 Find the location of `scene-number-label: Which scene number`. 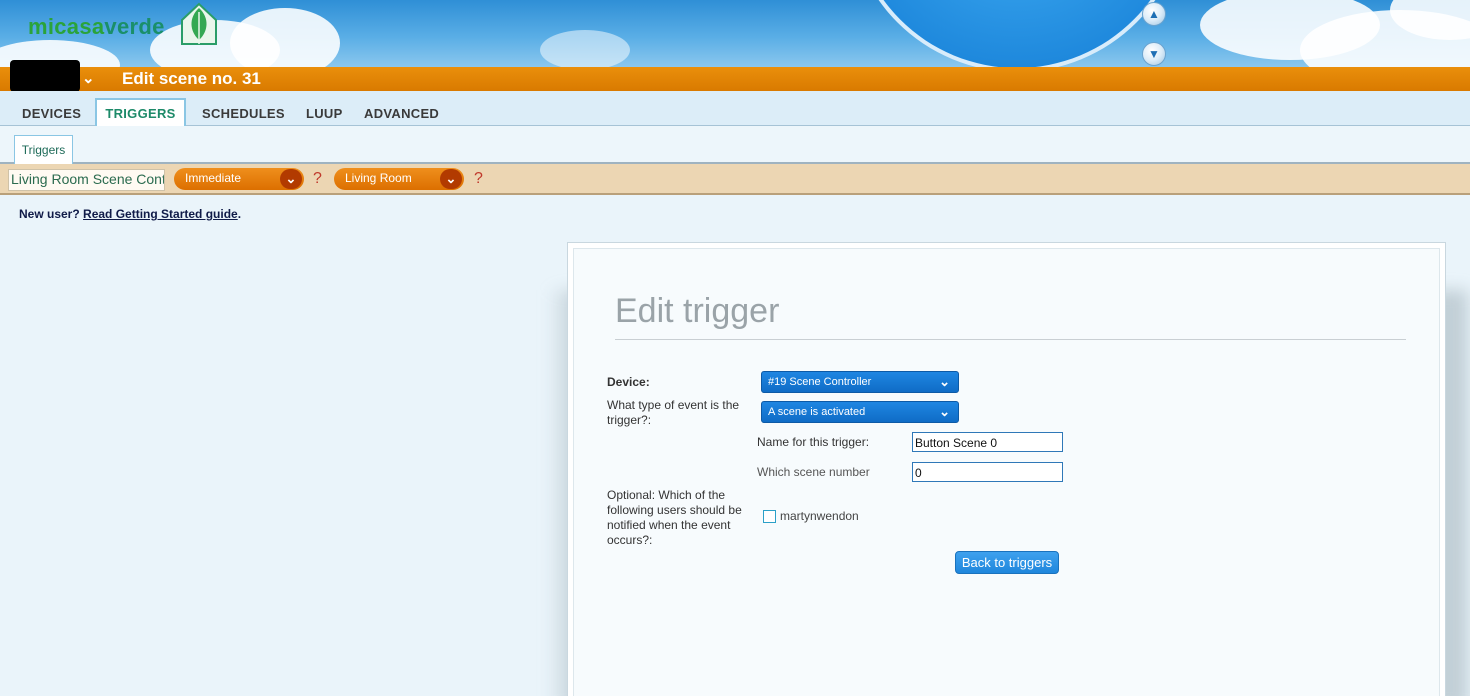

scene-number-label: Which scene number is located at coordinates (813, 472).